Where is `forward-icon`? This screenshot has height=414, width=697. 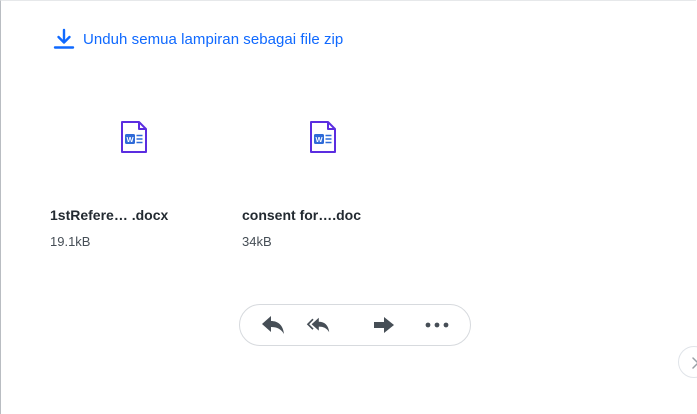
forward-icon is located at coordinates (384, 325).